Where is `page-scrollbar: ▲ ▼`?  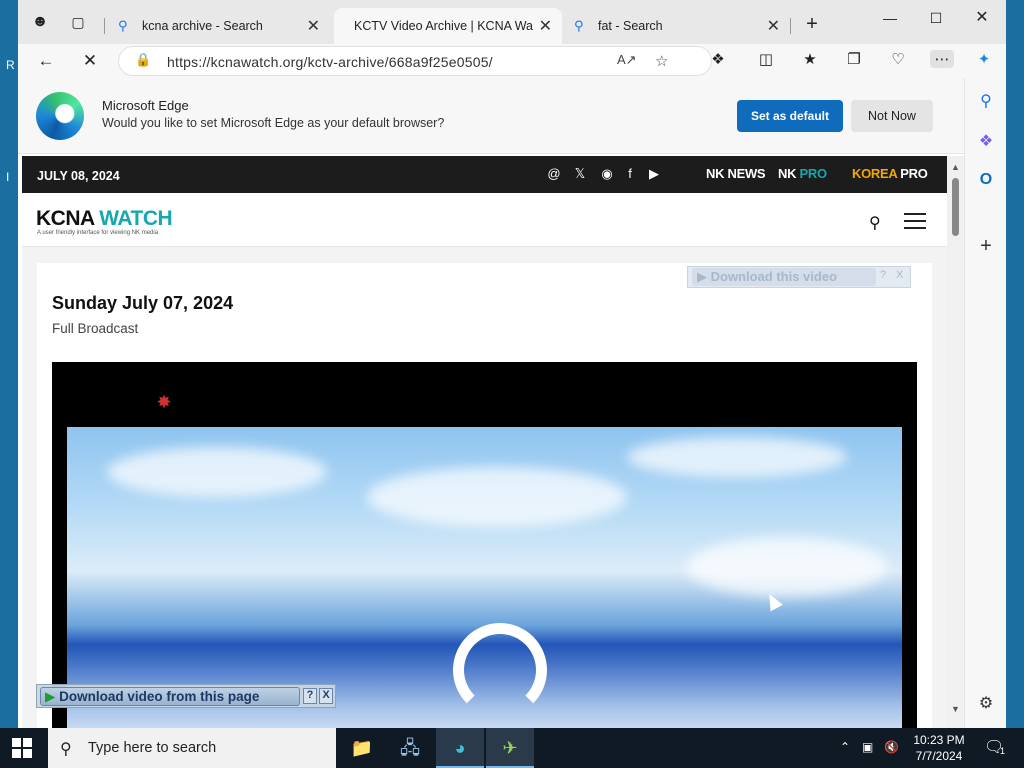
page-scrollbar: ▲ ▼ is located at coordinates (955, 442).